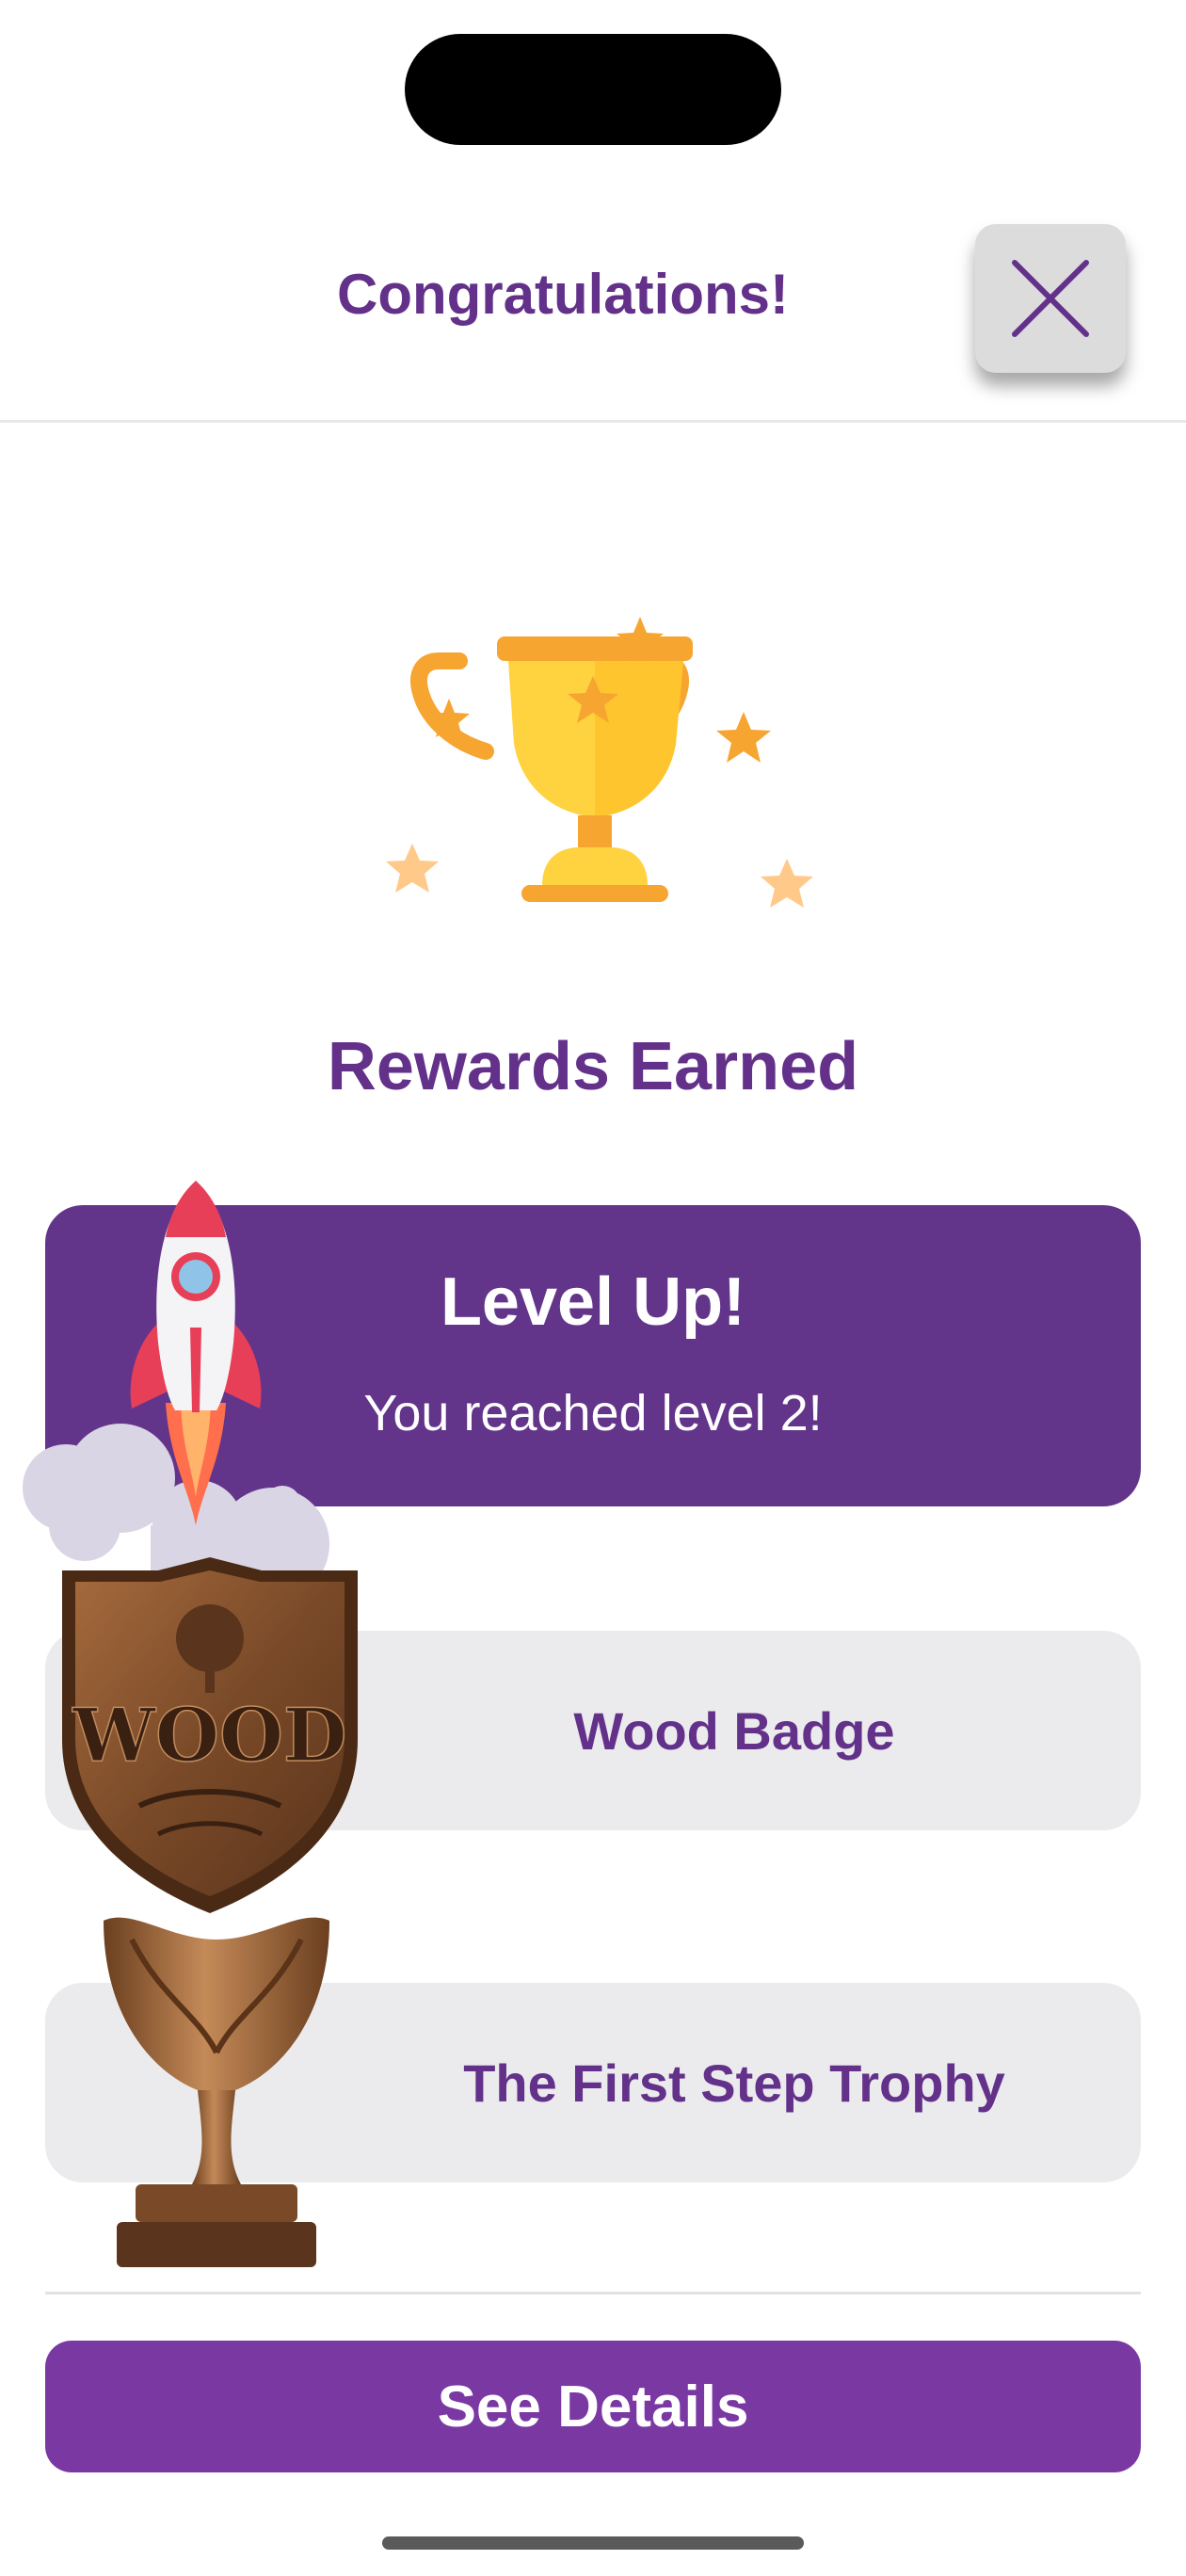  What do you see at coordinates (734, 1730) in the screenshot?
I see `reward-title: Wood Badge` at bounding box center [734, 1730].